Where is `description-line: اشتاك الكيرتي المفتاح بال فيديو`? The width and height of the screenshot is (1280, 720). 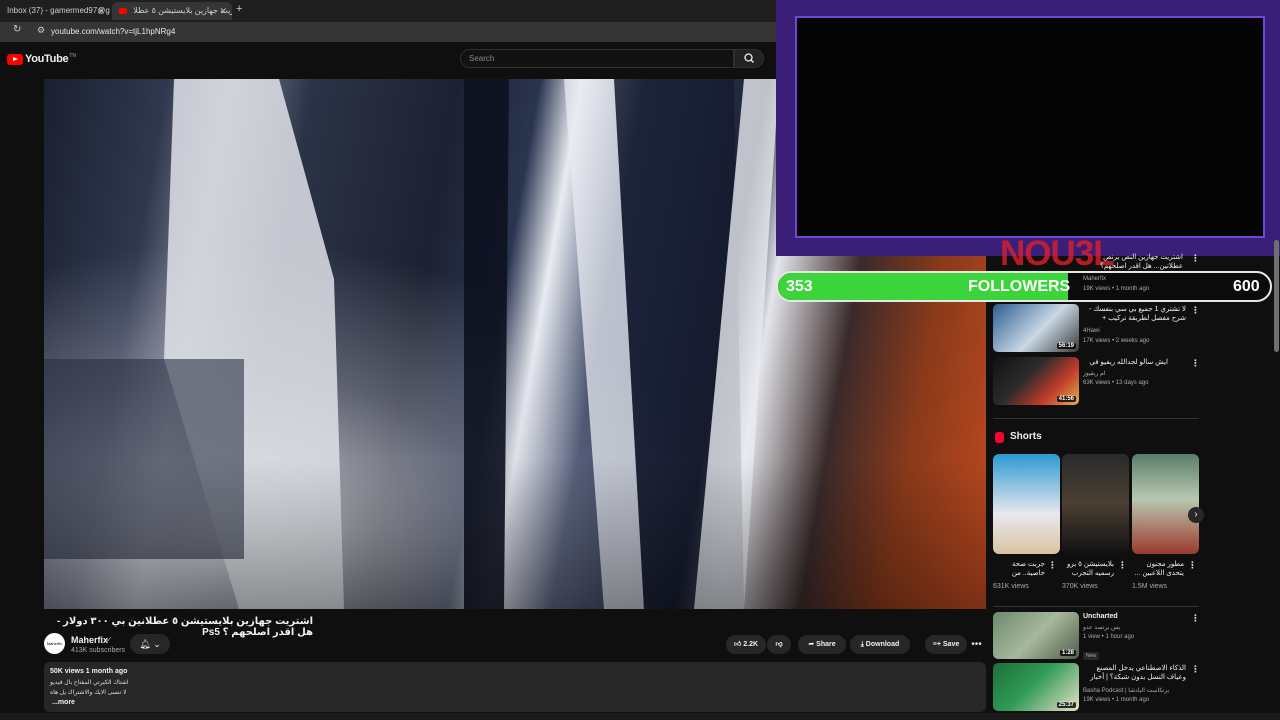
description-line: اشتاك الكيرتي المفتاح بال فيديو is located at coordinates (89, 683).